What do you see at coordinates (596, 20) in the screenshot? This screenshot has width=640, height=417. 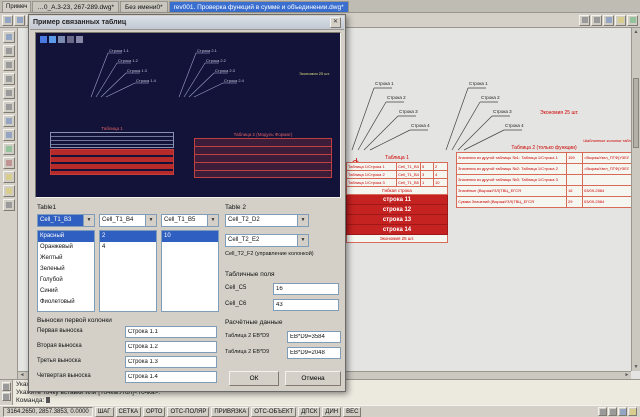 I see `ortho-icon` at bounding box center [596, 20].